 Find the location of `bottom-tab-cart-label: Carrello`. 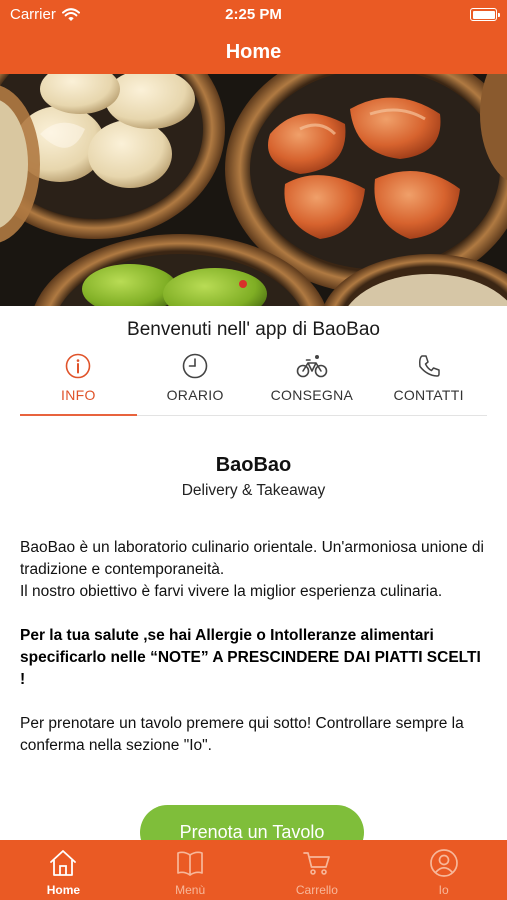

bottom-tab-cart-label: Carrello is located at coordinates (316, 890).